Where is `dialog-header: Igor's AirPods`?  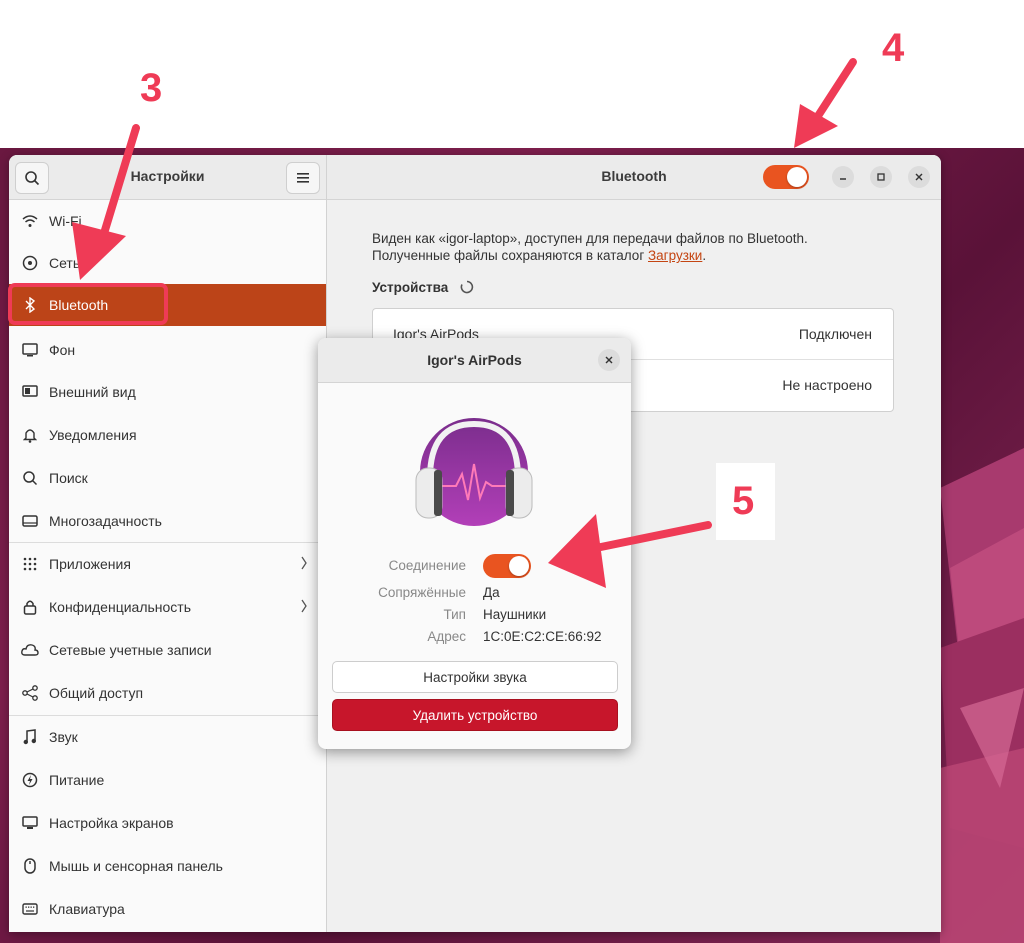
dialog-header: Igor's AirPods is located at coordinates (474, 360).